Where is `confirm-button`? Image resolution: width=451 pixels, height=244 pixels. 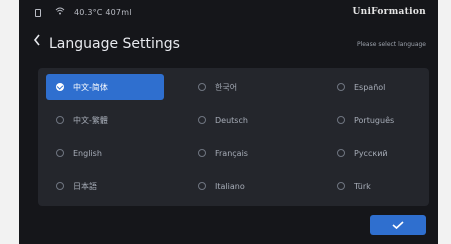 confirm-button is located at coordinates (398, 225).